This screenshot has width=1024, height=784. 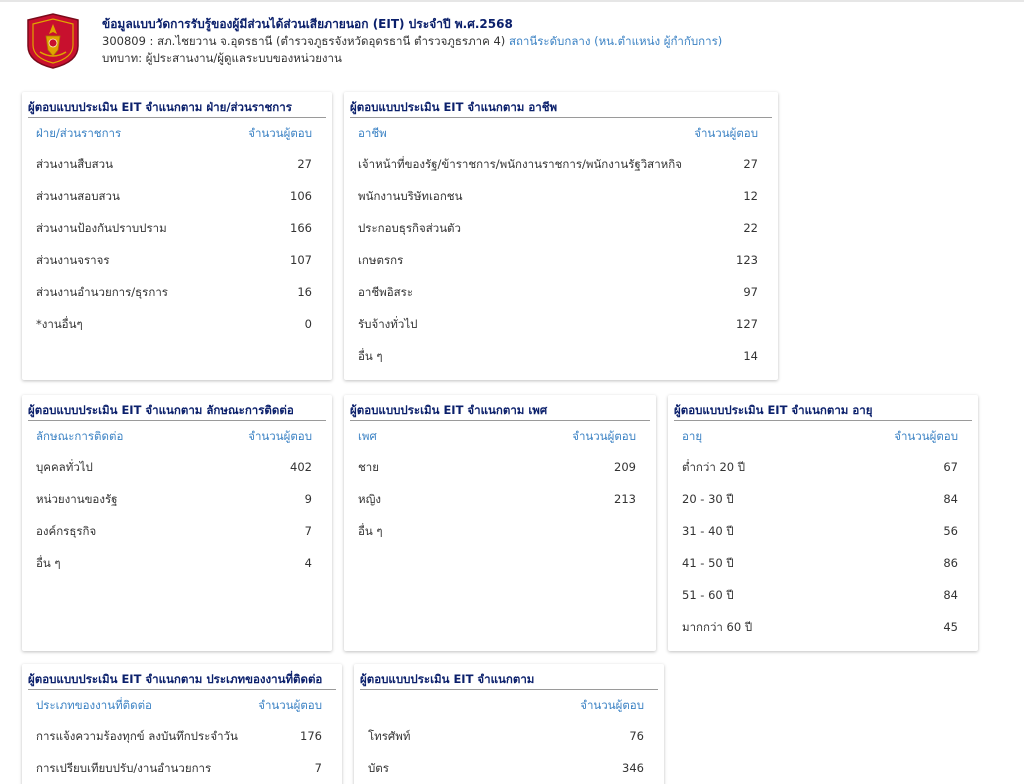 I want to click on row-label: รับจ้างทั่วไป, so click(x=388, y=324).